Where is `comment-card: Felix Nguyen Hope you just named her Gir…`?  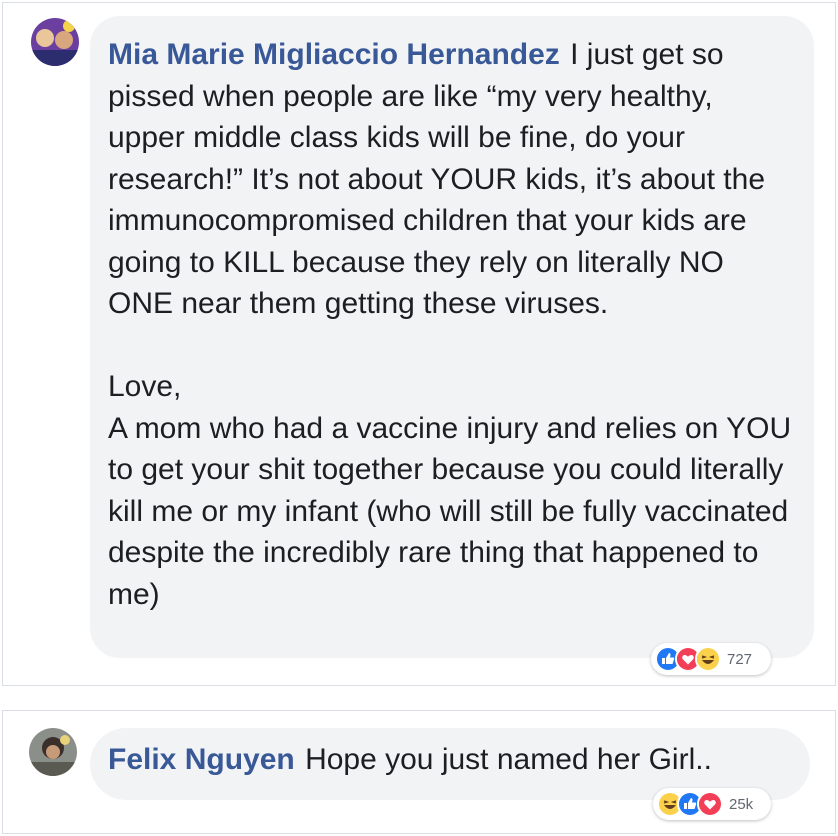 comment-card: Felix Nguyen Hope you just named her Gir… is located at coordinates (419, 772).